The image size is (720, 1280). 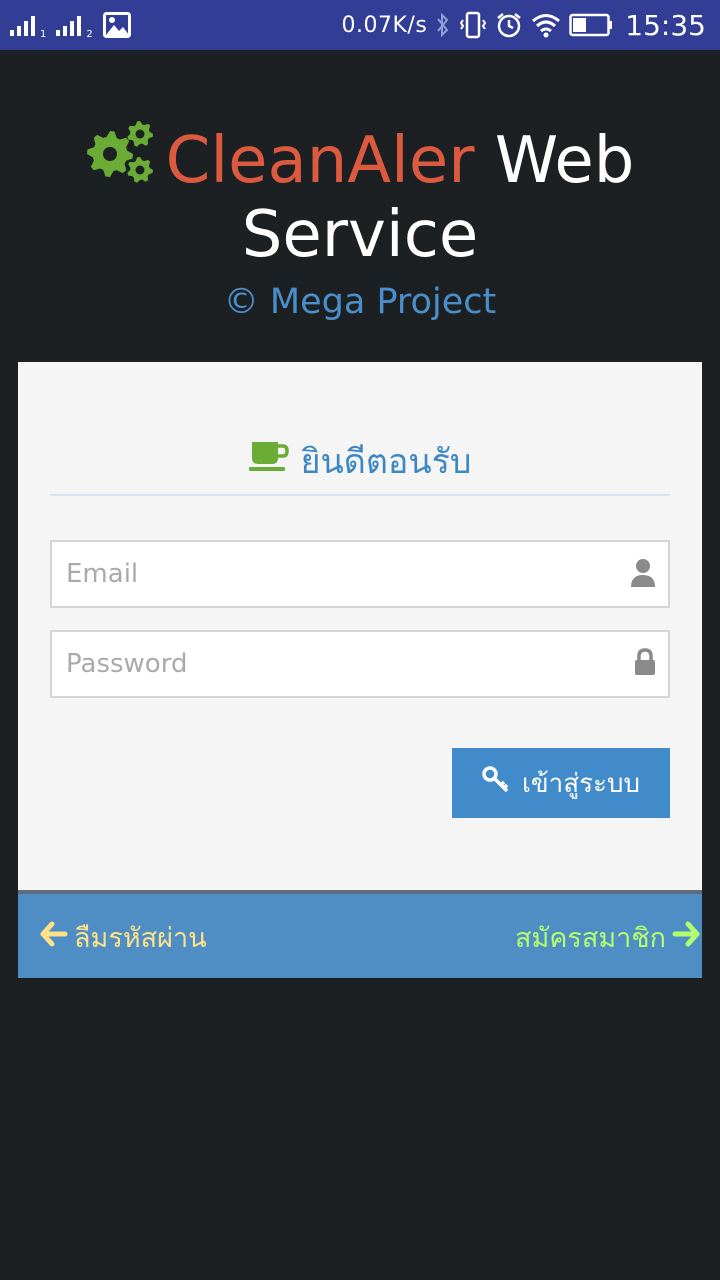 I want to click on sim1-label: 1, so click(x=43, y=34).